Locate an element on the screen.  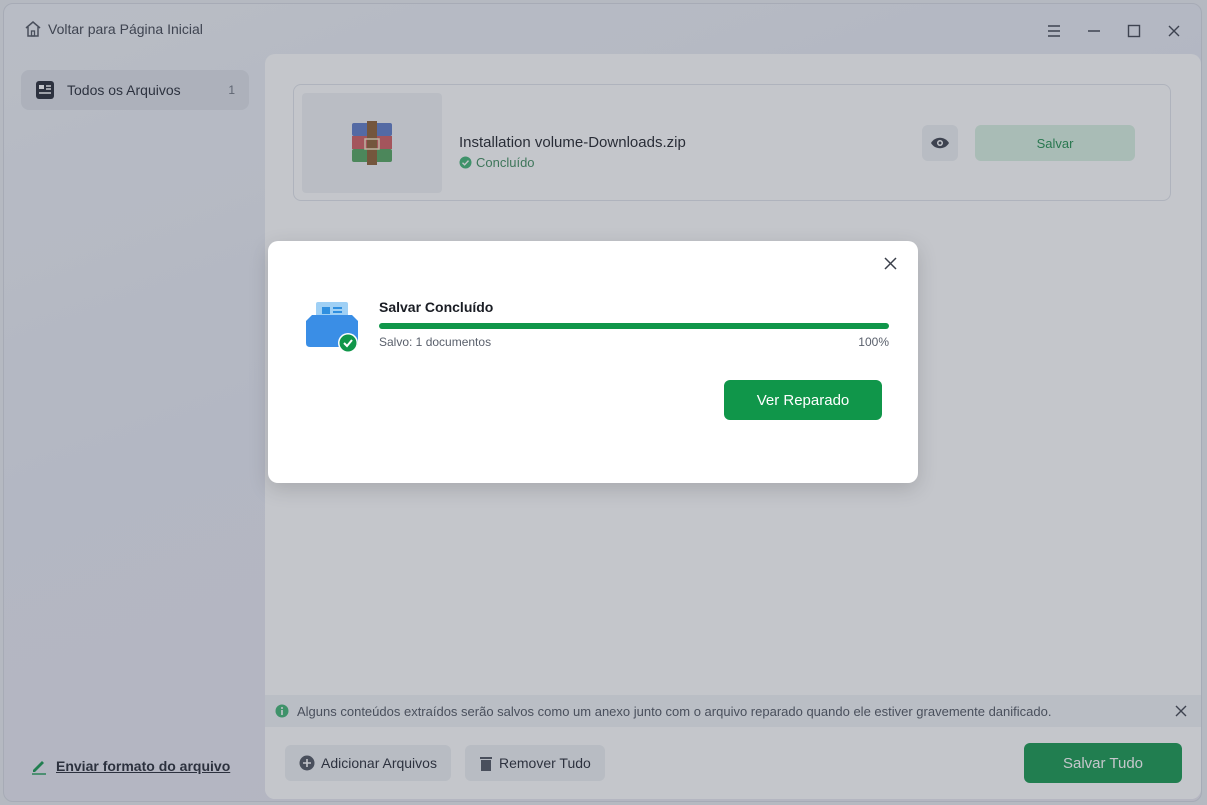
progress-fill is located at coordinates (634, 326).